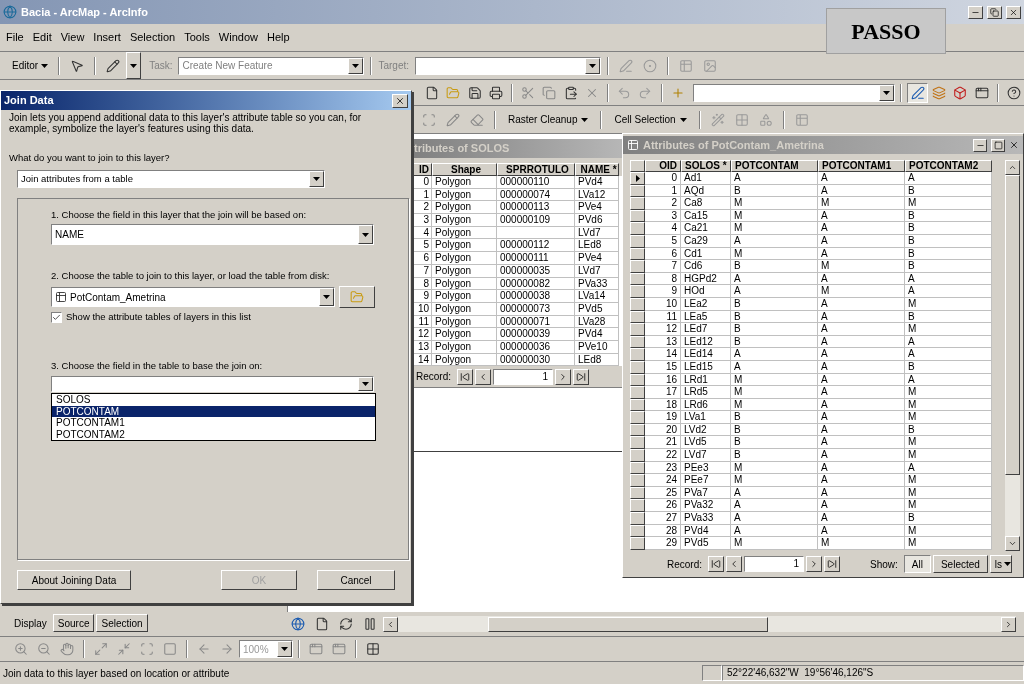 The height and width of the screenshot is (696, 1024). Describe the element at coordinates (74, 580) in the screenshot. I see `dialog-button: About Joining Data` at that location.